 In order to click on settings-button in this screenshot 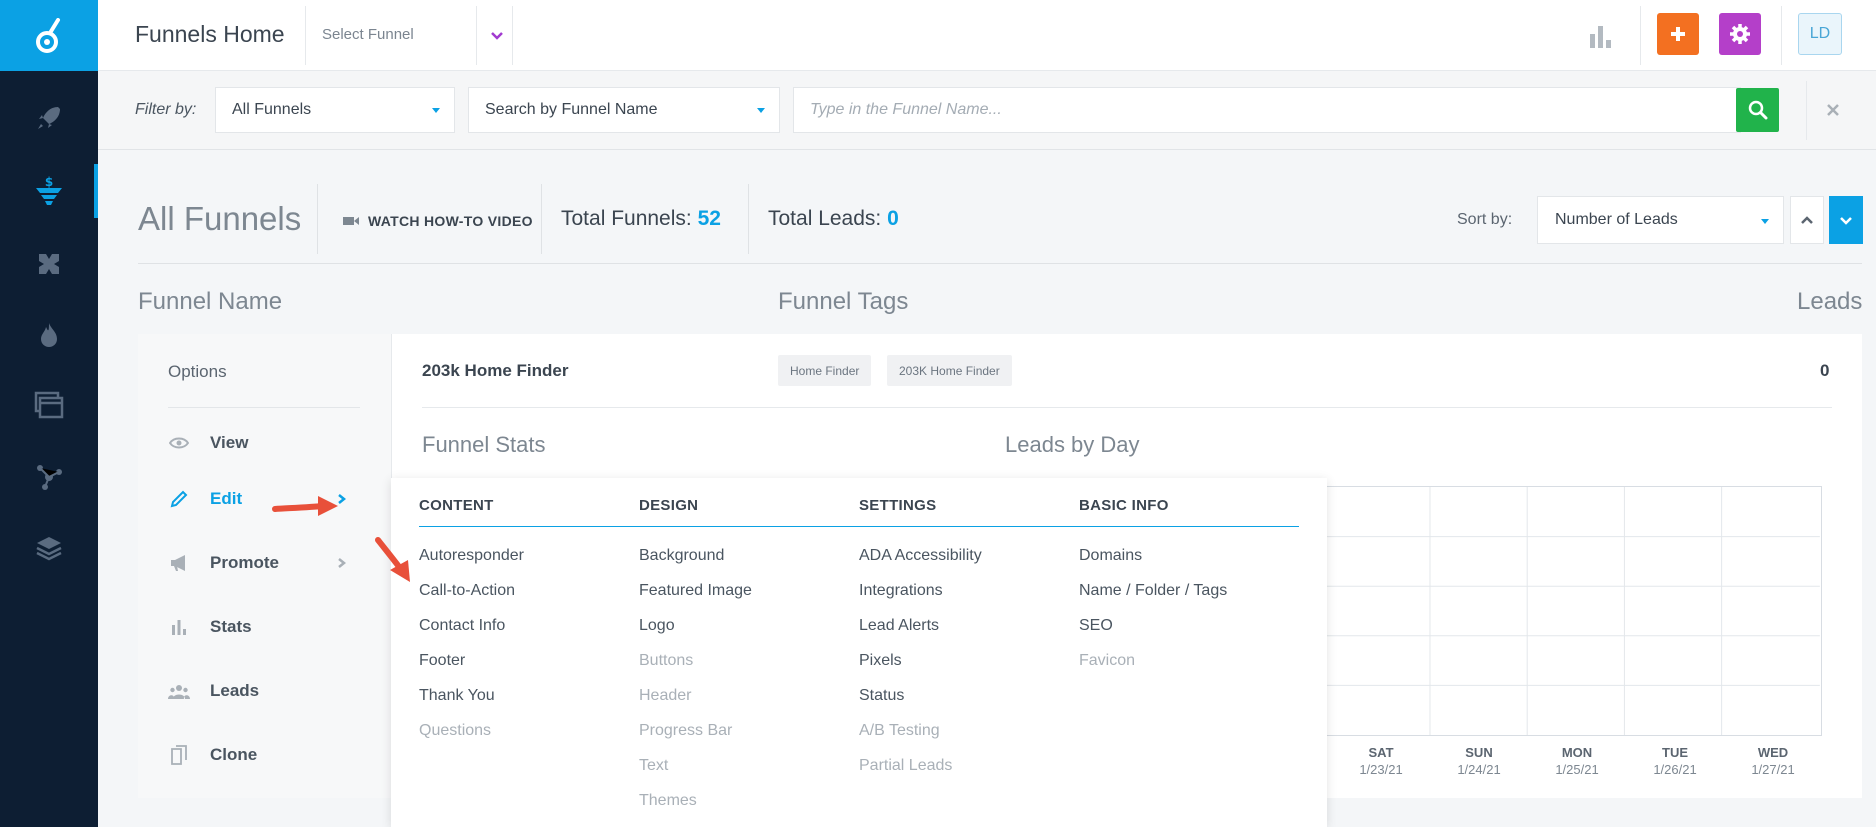, I will do `click(1740, 34)`.